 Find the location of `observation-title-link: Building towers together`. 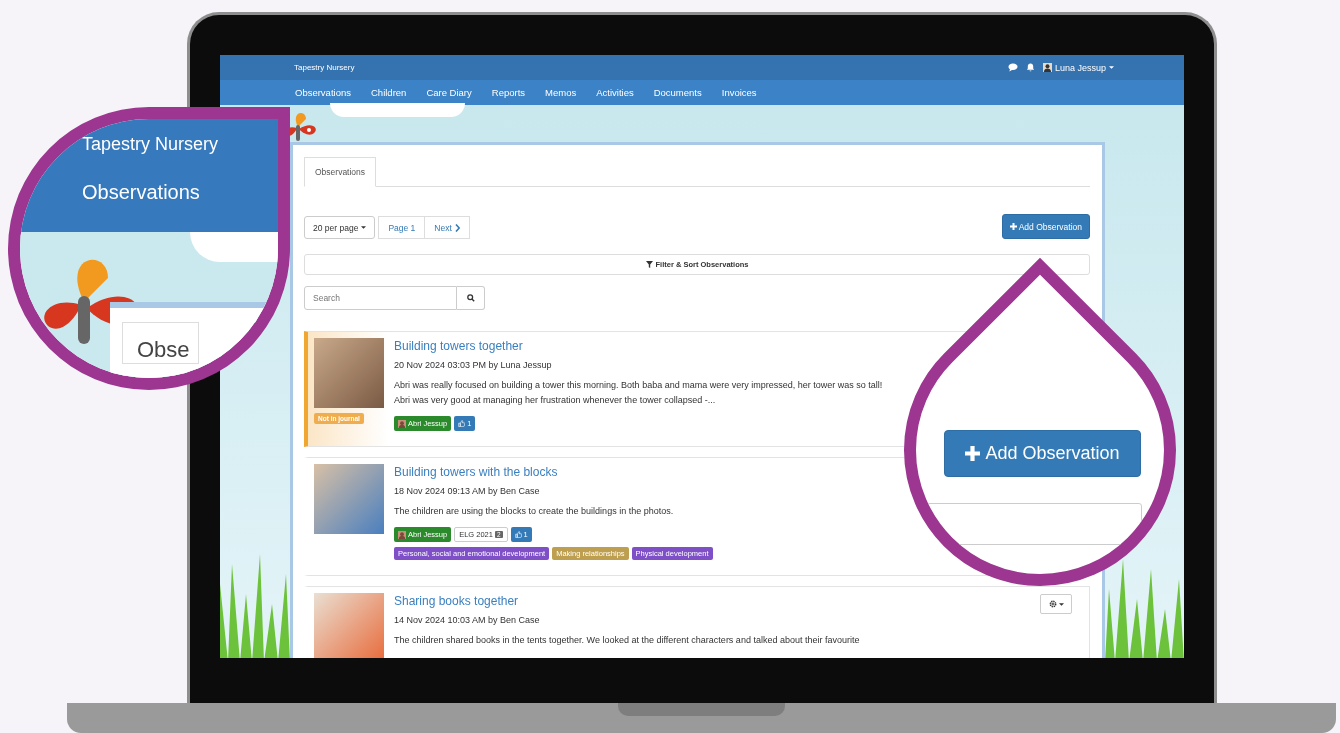

observation-title-link: Building towers together is located at coordinates (642, 346).